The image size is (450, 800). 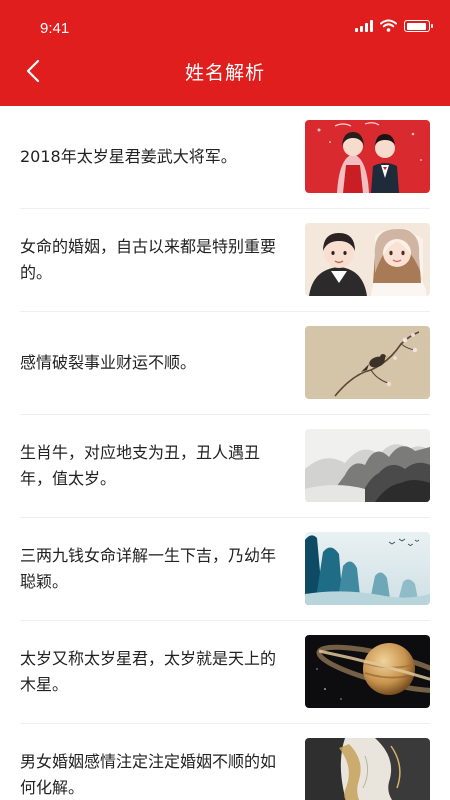 I want to click on wedding-couple-image, so click(x=367, y=156).